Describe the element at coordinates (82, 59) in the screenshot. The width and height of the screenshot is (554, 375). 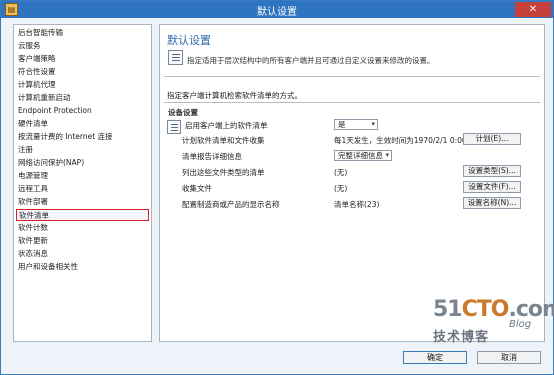
I see `sidebar-item-client-policy: 客户端策略` at that location.